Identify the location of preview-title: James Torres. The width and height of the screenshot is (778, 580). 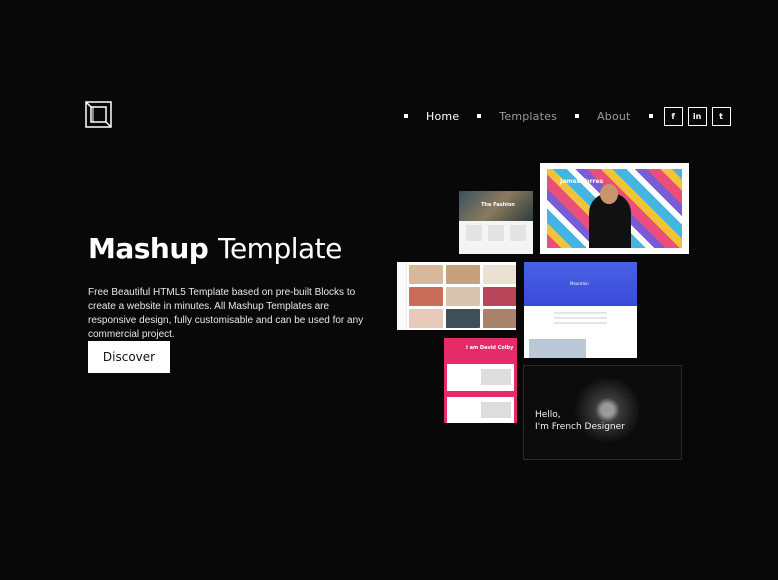
(582, 181).